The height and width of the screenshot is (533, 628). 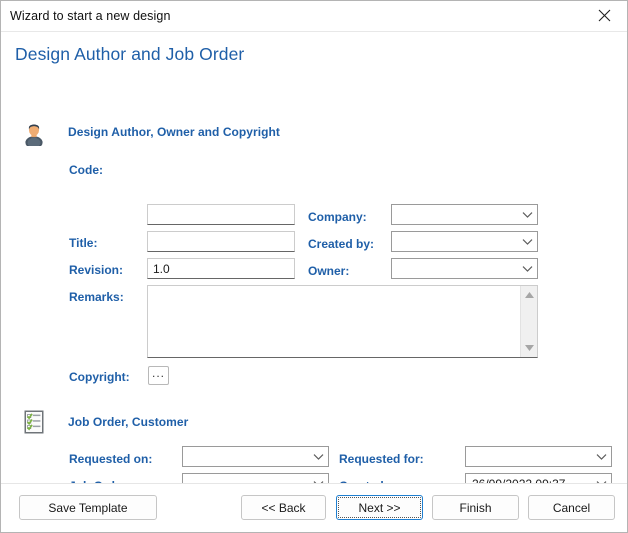 What do you see at coordinates (221, 268) in the screenshot?
I see `revision-input` at bounding box center [221, 268].